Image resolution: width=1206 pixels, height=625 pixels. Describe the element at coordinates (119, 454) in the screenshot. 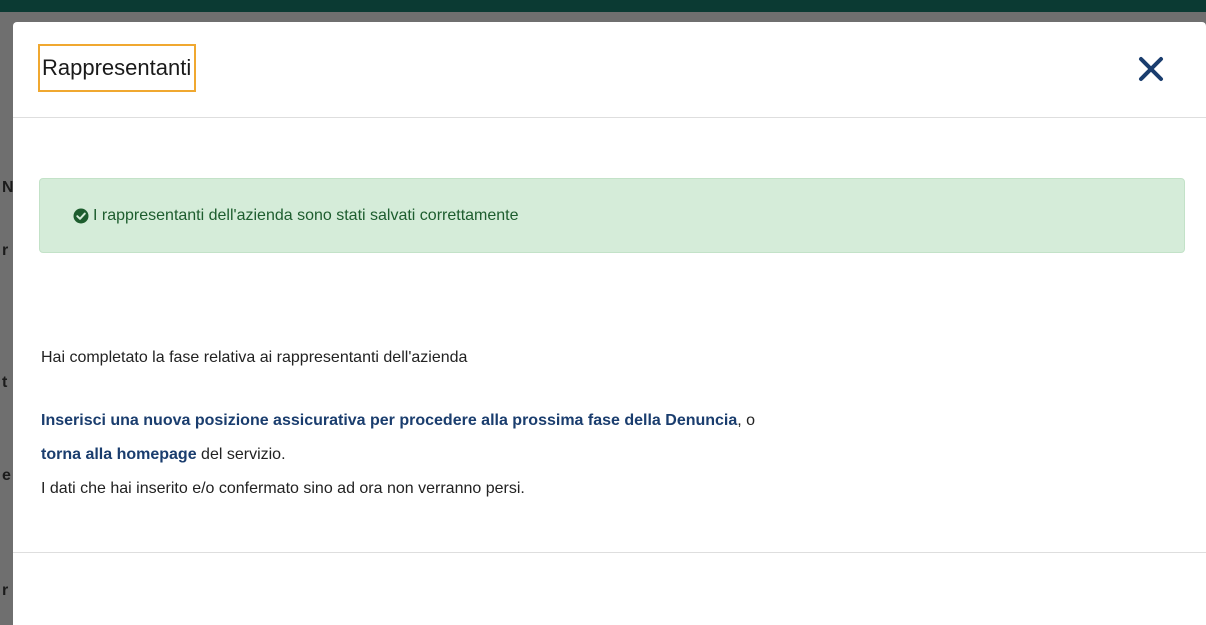

I see `homepage-link: torna alla homepage` at that location.